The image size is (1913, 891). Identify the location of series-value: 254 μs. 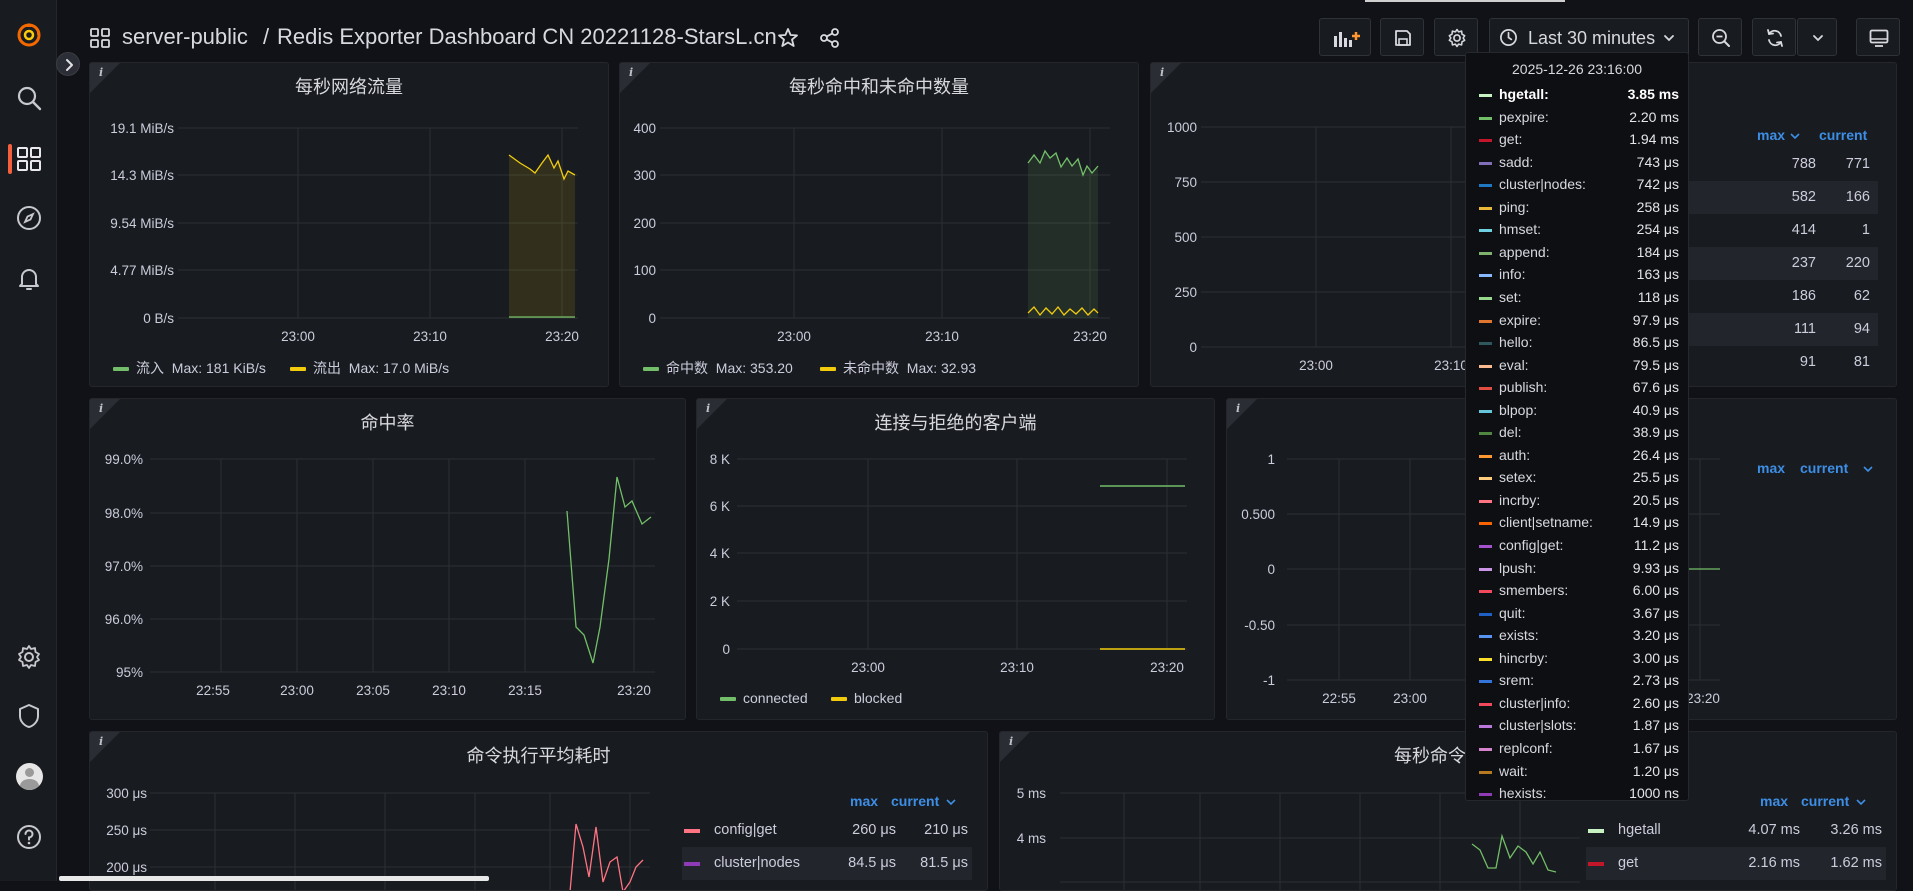
(1657, 229).